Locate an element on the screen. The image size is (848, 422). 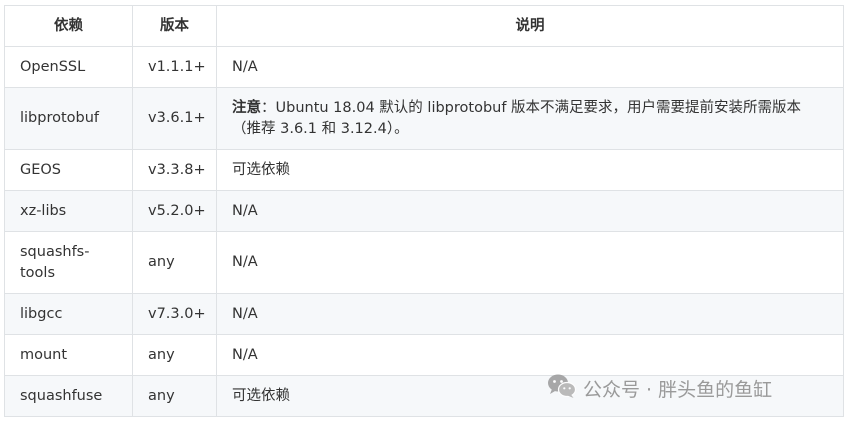
table-row: OpenSSL v1.1.1+ N/A is located at coordinates (424, 67).